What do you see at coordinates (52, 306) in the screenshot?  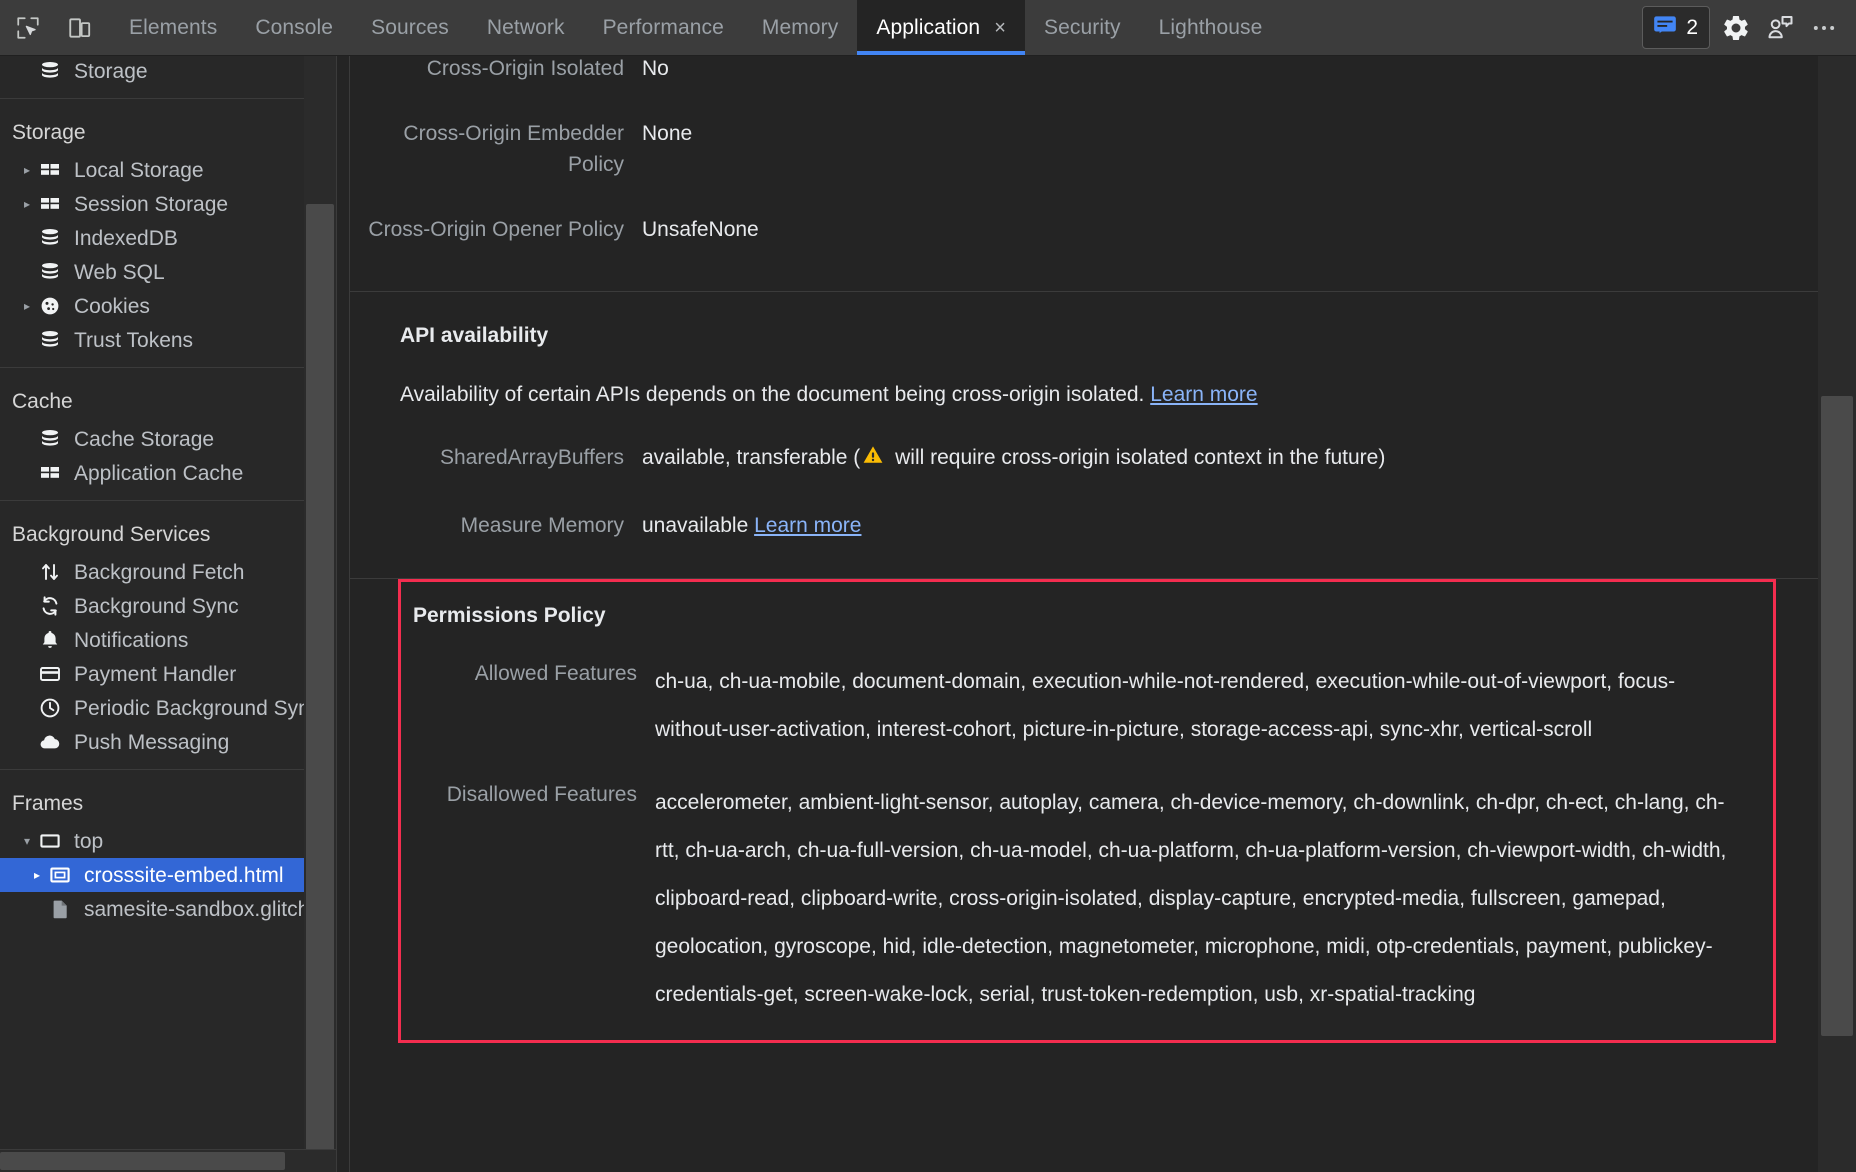 I see `cookie-icon` at bounding box center [52, 306].